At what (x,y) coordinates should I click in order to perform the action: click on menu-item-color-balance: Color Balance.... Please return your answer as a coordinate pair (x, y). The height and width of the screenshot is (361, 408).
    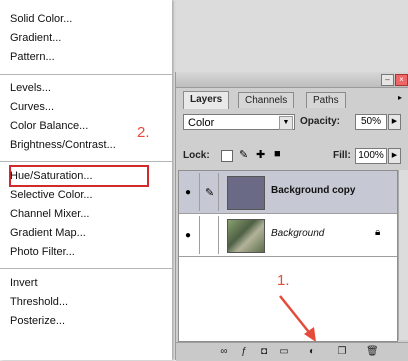
    Looking at the image, I should click on (49, 126).